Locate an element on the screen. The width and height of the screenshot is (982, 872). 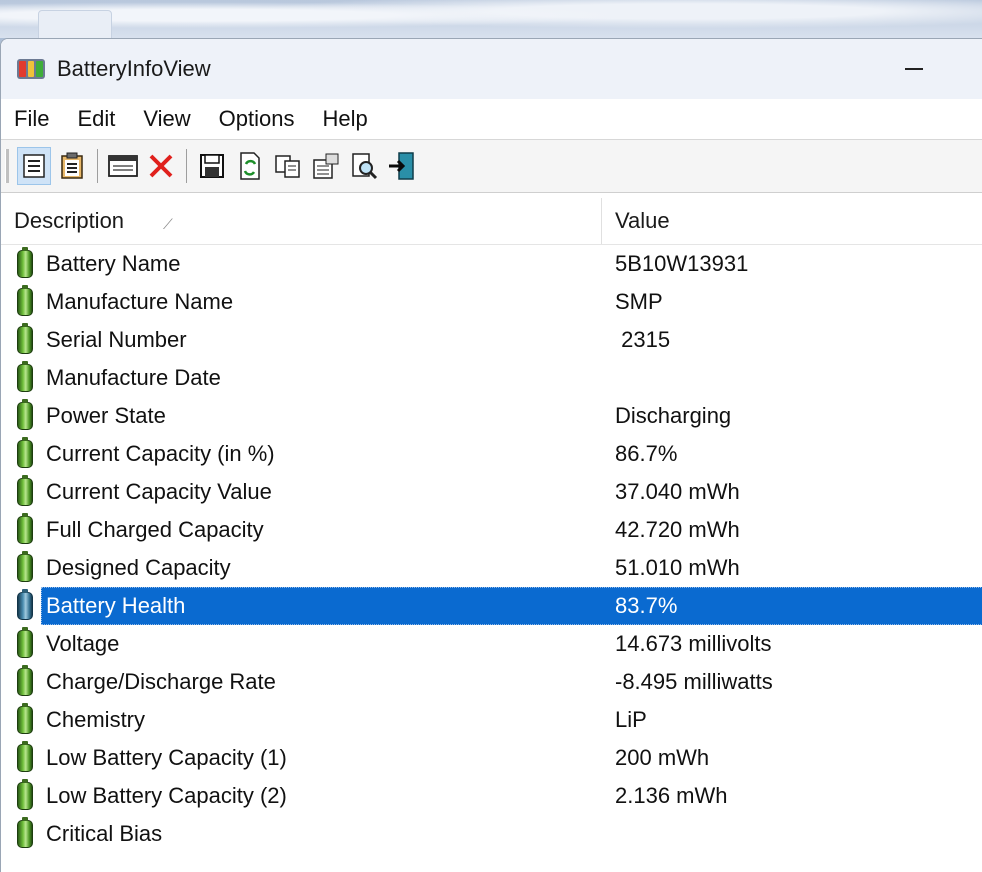
value-cell: 83.7% is located at coordinates (646, 605).